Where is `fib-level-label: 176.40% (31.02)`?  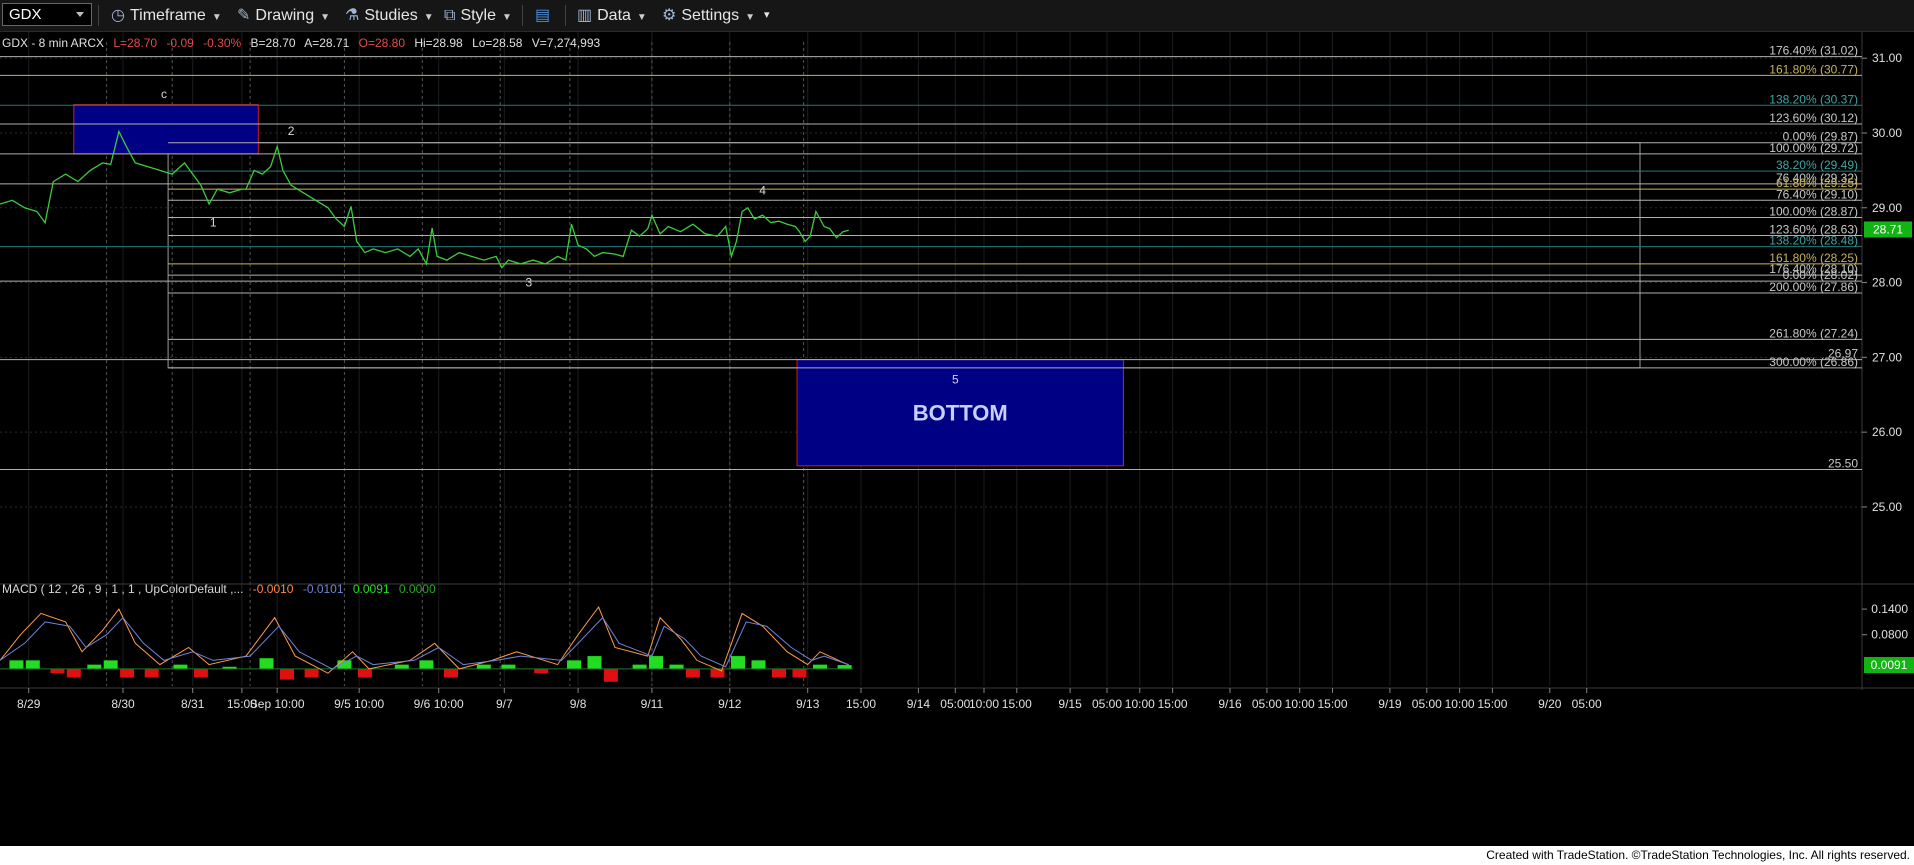
fib-level-label: 176.40% (31.02) is located at coordinates (1813, 51).